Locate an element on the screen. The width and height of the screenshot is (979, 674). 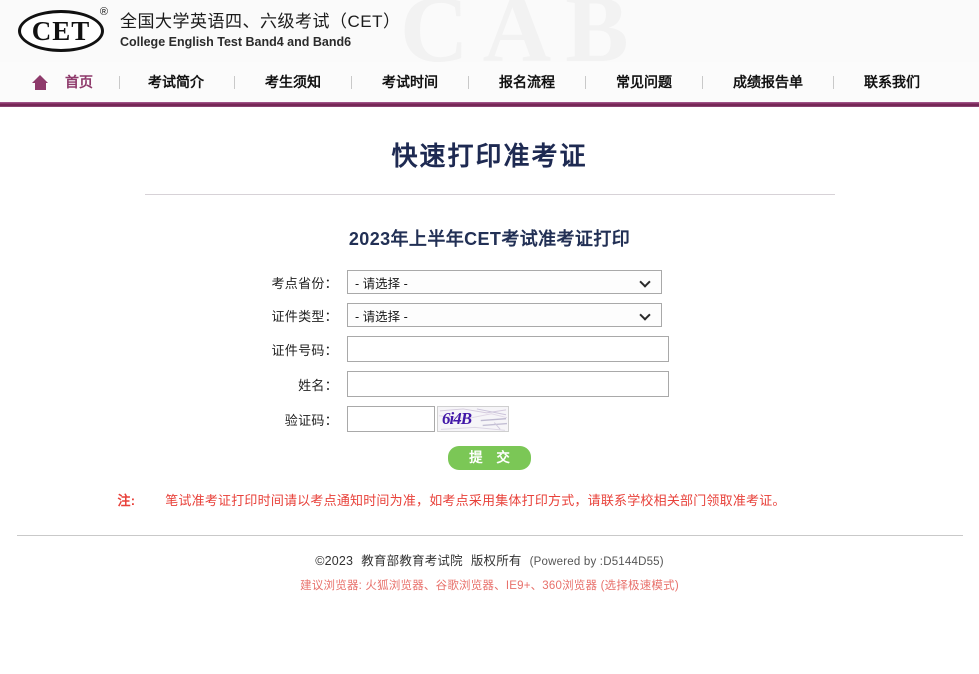
nav-item-home-label: 首页 is located at coordinates (79, 82).